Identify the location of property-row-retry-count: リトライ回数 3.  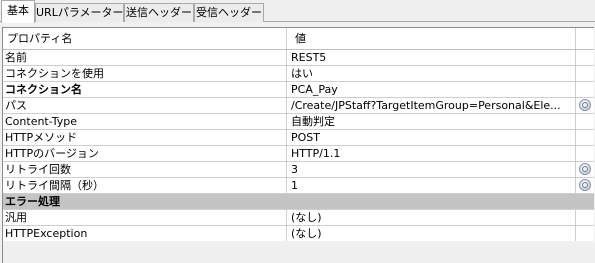
(298, 170).